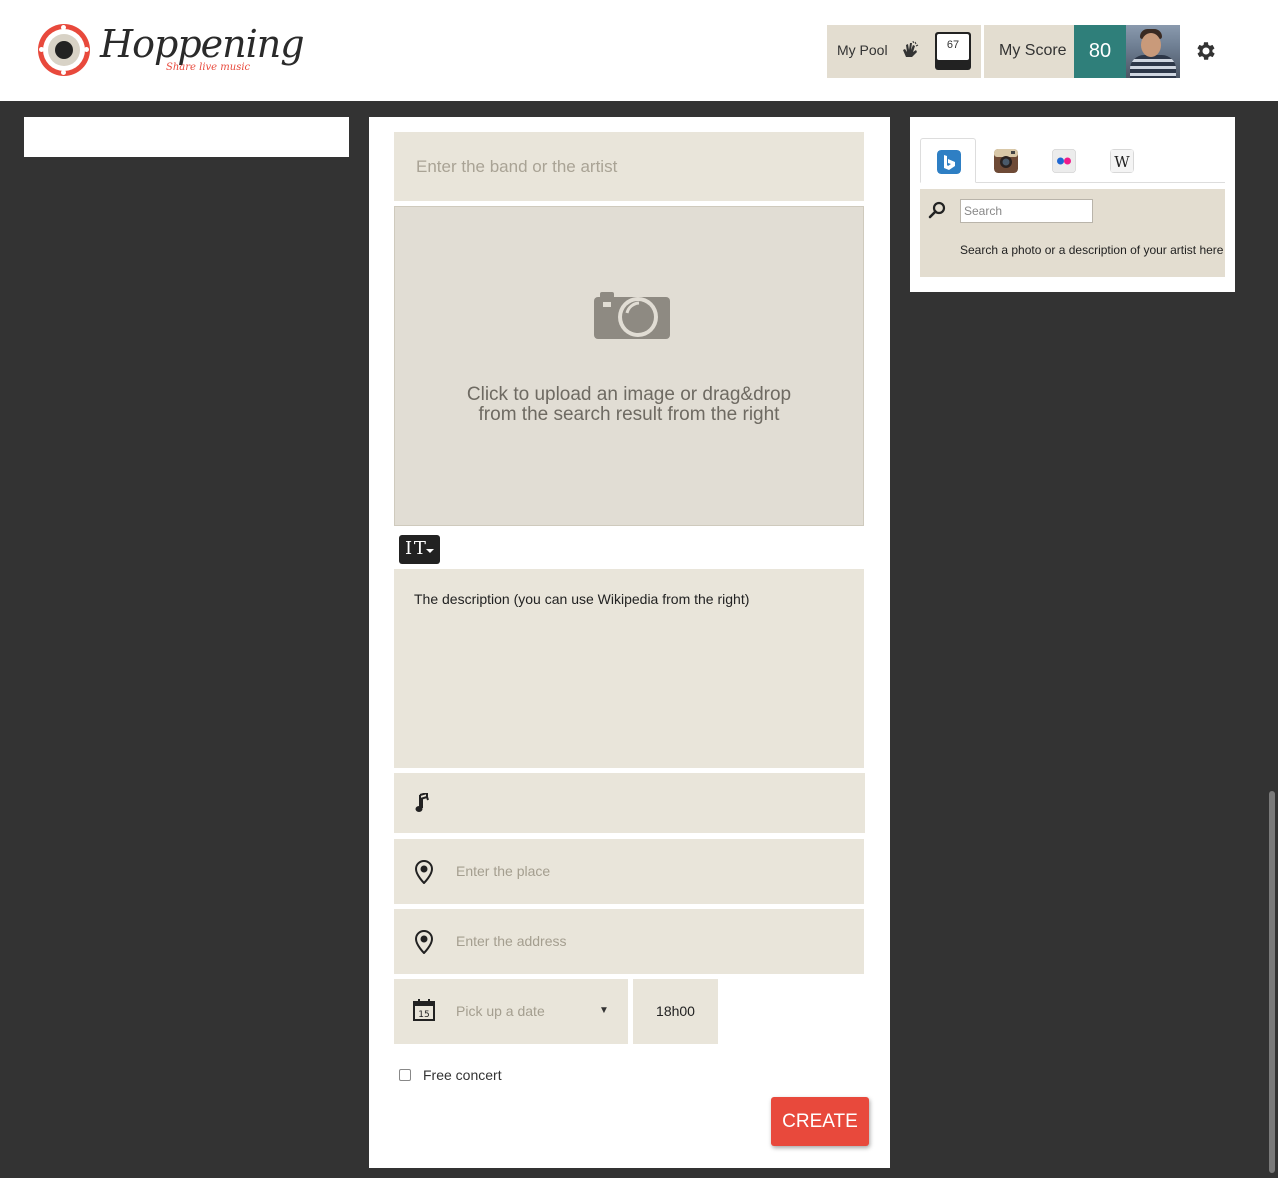  I want to click on music-note-icon, so click(422, 802).